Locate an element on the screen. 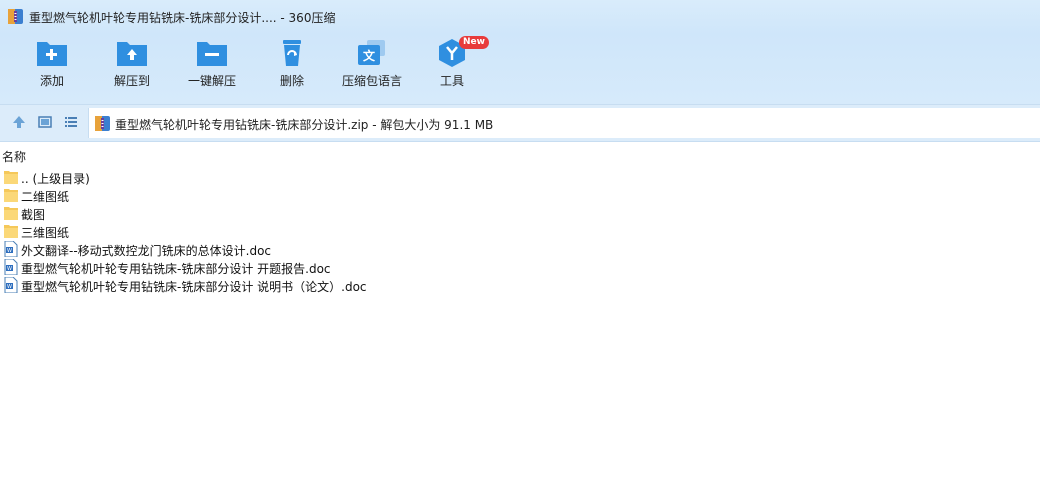 This screenshot has height=500, width=1040. language-icon: 文 is located at coordinates (371, 52).